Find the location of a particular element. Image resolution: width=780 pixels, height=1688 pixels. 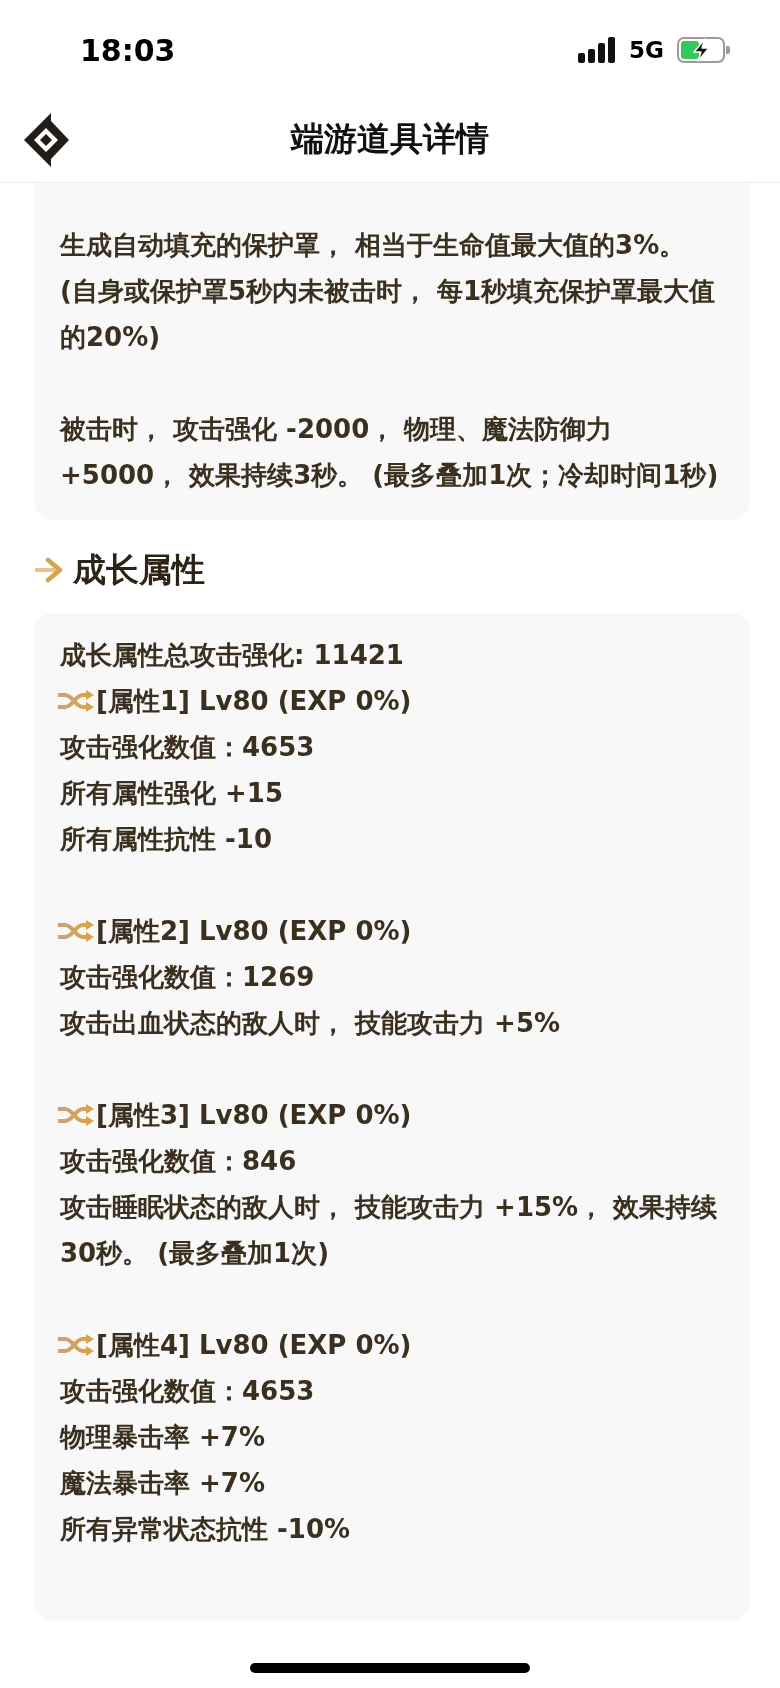

attribute-stat: 所有属性强化 +15 is located at coordinates (172, 793).